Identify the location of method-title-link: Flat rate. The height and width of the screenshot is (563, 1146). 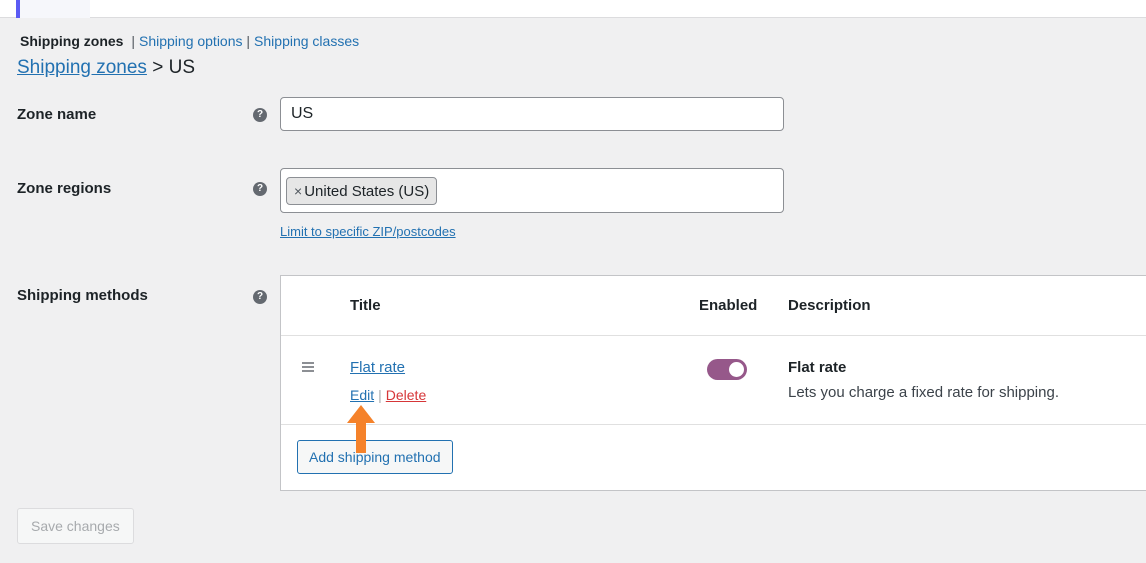
(377, 367).